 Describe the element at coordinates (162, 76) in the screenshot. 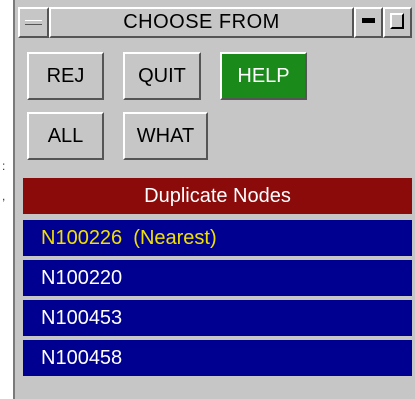

I see `quit-button: QUIT` at that location.